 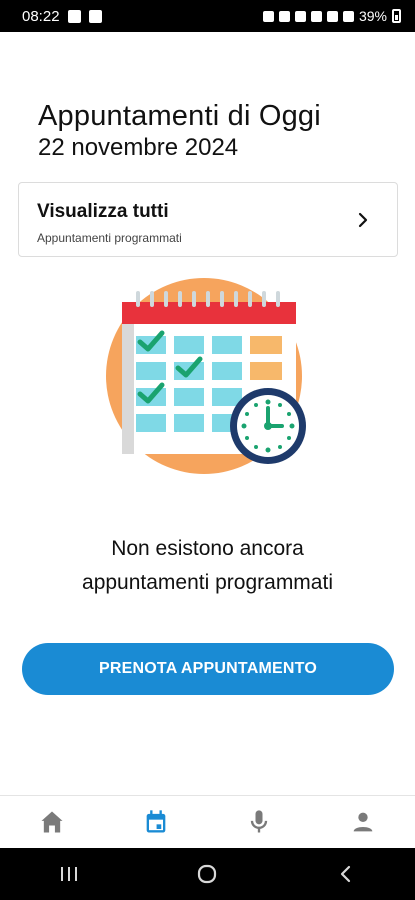 I want to click on status-right: 39%, so click(x=331, y=16).